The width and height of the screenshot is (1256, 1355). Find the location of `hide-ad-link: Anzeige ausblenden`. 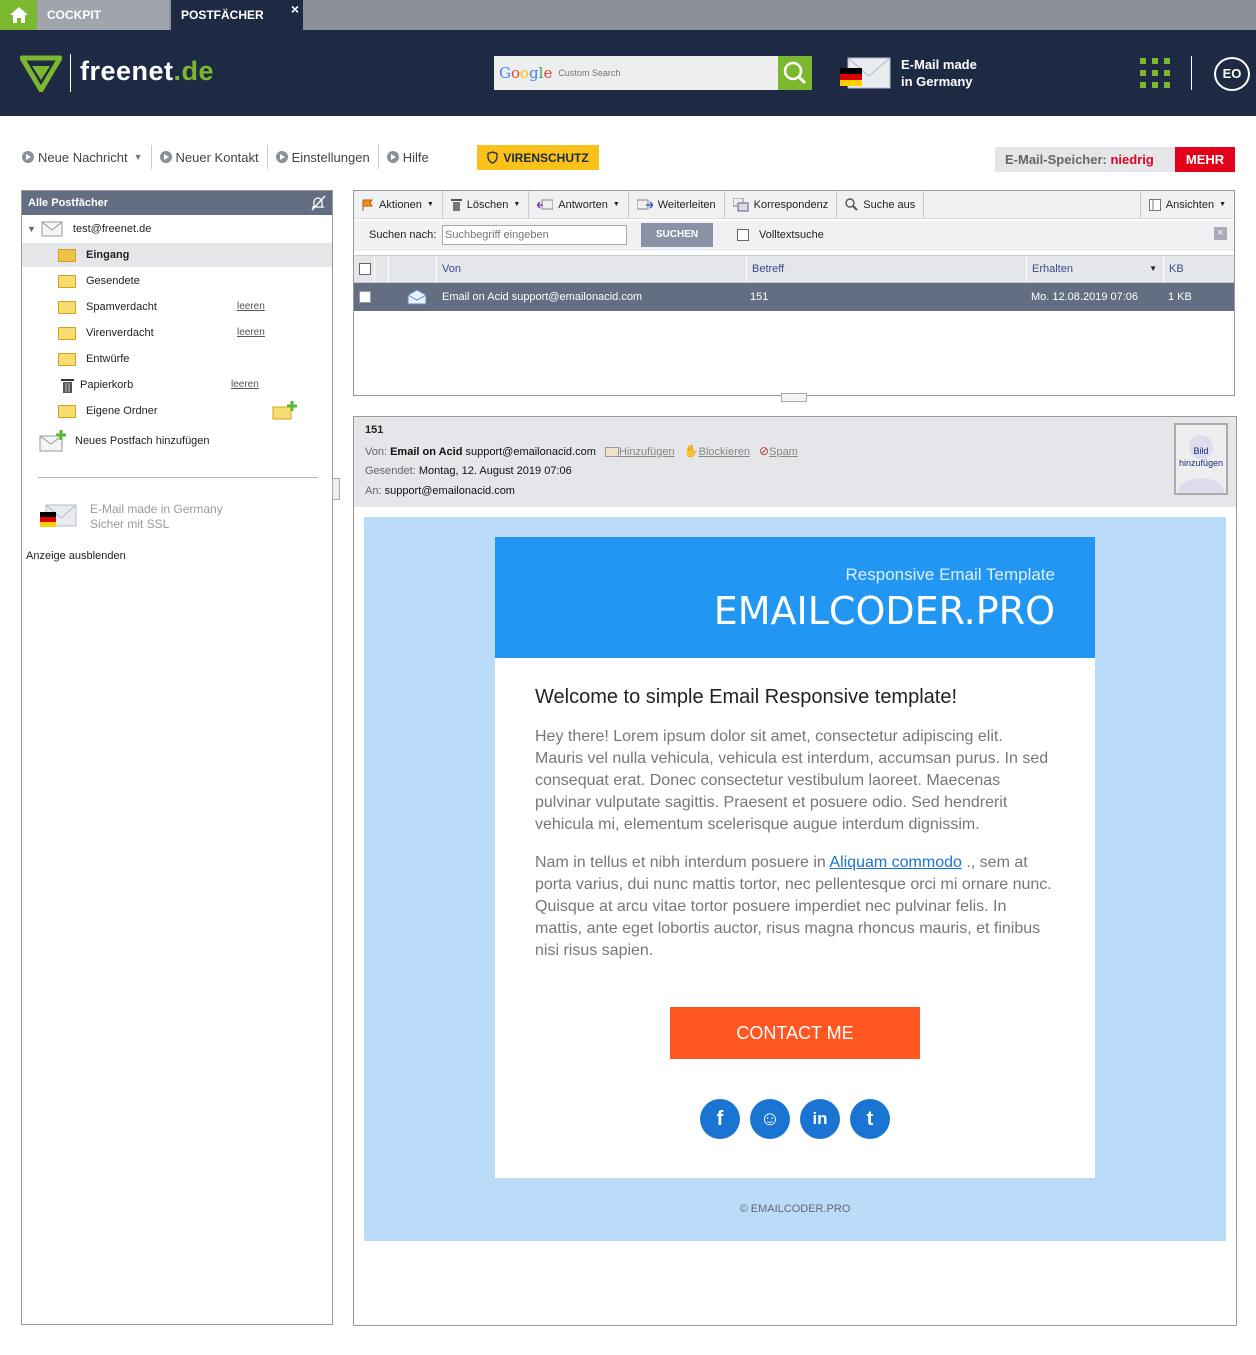

hide-ad-link: Anzeige ausblenden is located at coordinates (76, 556).